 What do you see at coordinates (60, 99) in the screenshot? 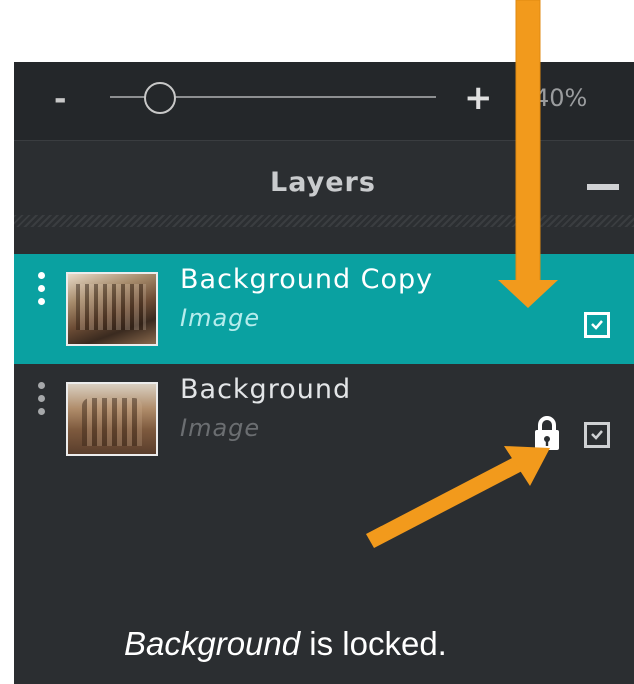
I see `zoom-out-button: -` at bounding box center [60, 99].